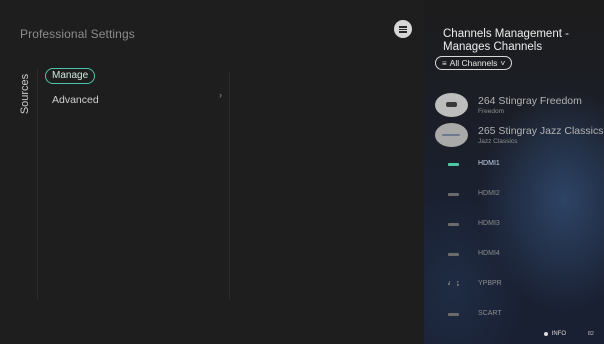 This screenshot has width=604, height=344. What do you see at coordinates (541, 131) in the screenshot?
I see `channel-name: 265 Stingray Jazz Classics` at bounding box center [541, 131].